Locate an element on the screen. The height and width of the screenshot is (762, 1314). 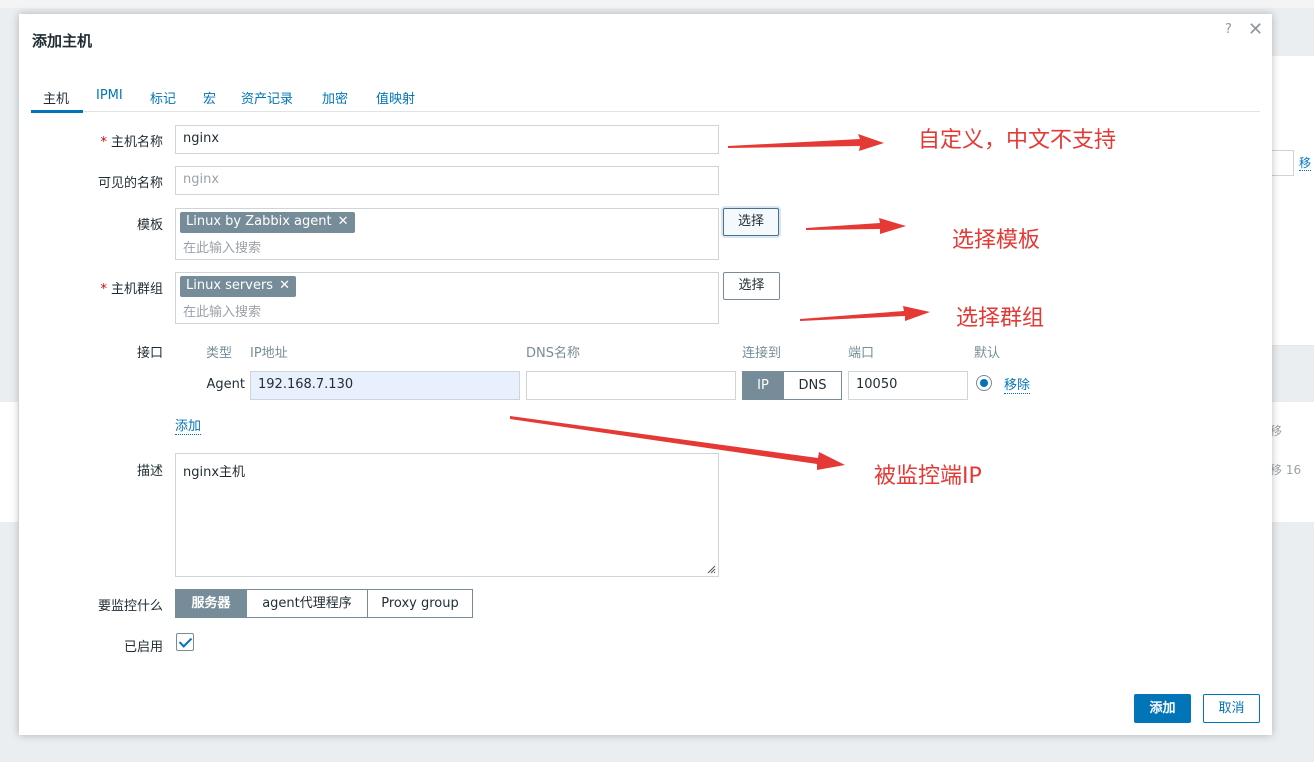
monitored-by-proxy-group-option: Proxy group is located at coordinates (420, 603).